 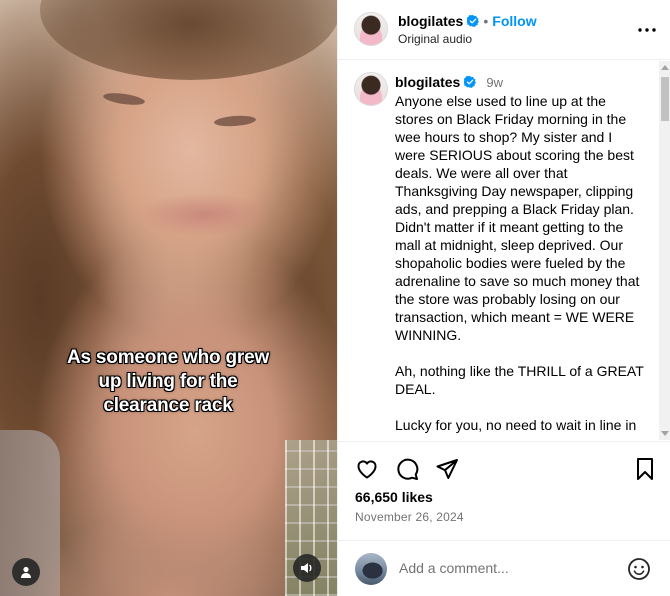 What do you see at coordinates (168, 405) in the screenshot?
I see `caption-line: clearance rack` at bounding box center [168, 405].